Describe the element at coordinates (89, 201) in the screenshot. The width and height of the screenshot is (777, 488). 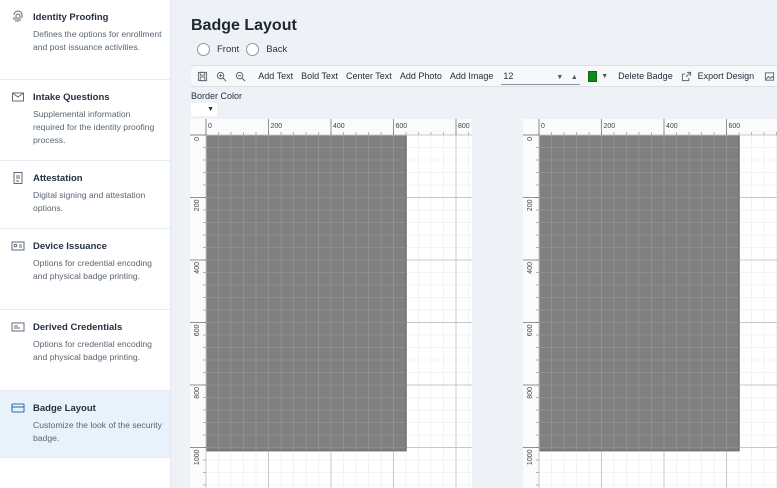
I see `sidebar-item-description: Digital signing and attestation options.` at that location.